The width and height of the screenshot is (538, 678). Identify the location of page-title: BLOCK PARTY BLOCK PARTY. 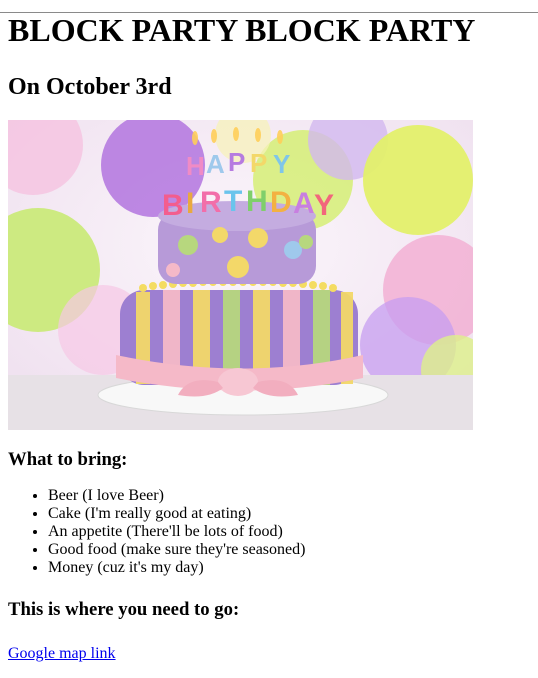
(242, 30).